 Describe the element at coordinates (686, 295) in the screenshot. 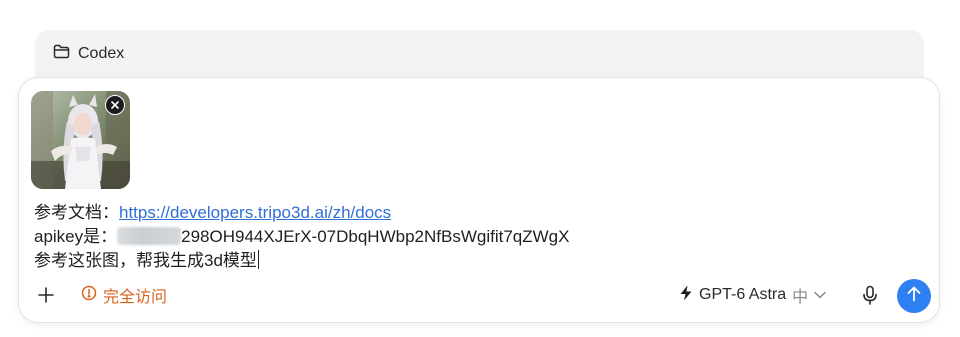

I see `lightning-icon` at that location.